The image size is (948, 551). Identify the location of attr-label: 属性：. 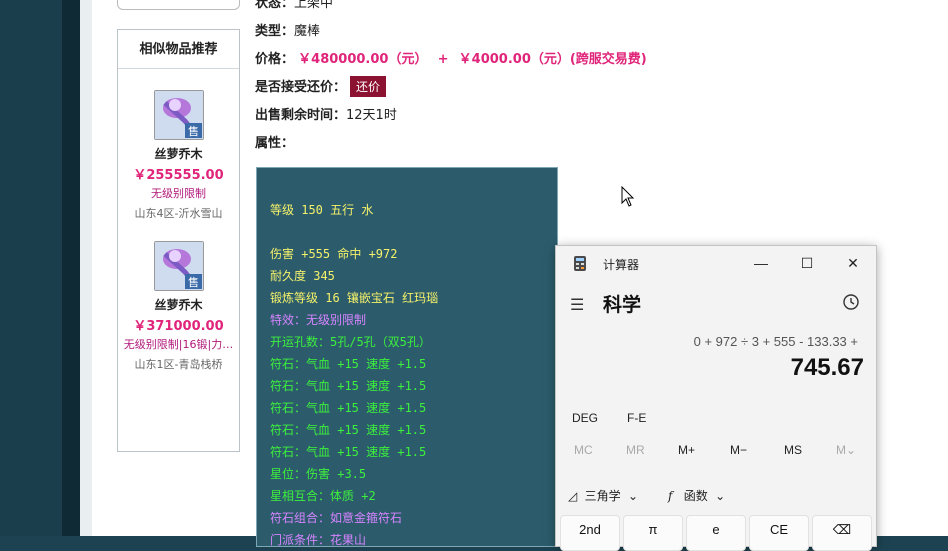
(275, 143).